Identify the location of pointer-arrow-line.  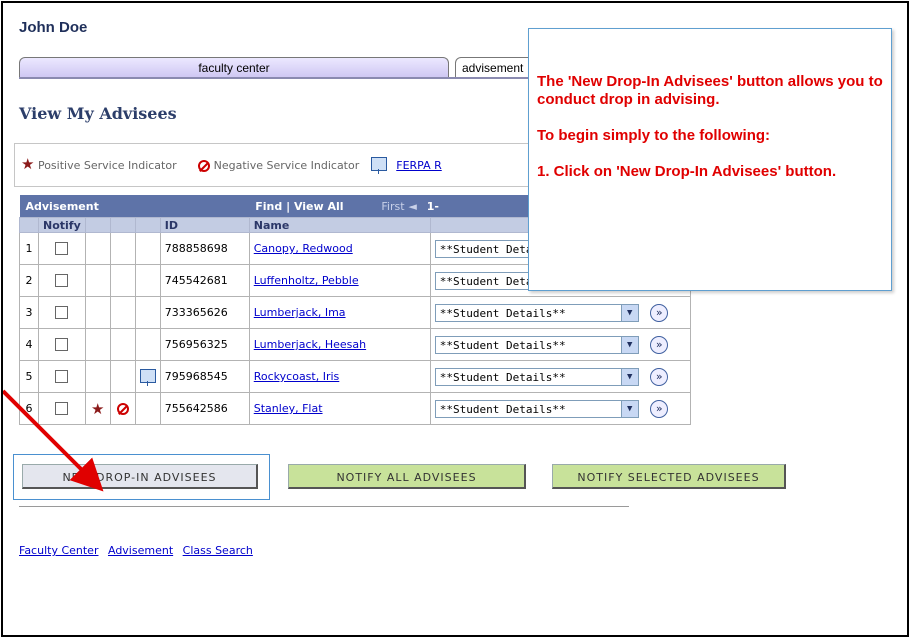
(53, 440).